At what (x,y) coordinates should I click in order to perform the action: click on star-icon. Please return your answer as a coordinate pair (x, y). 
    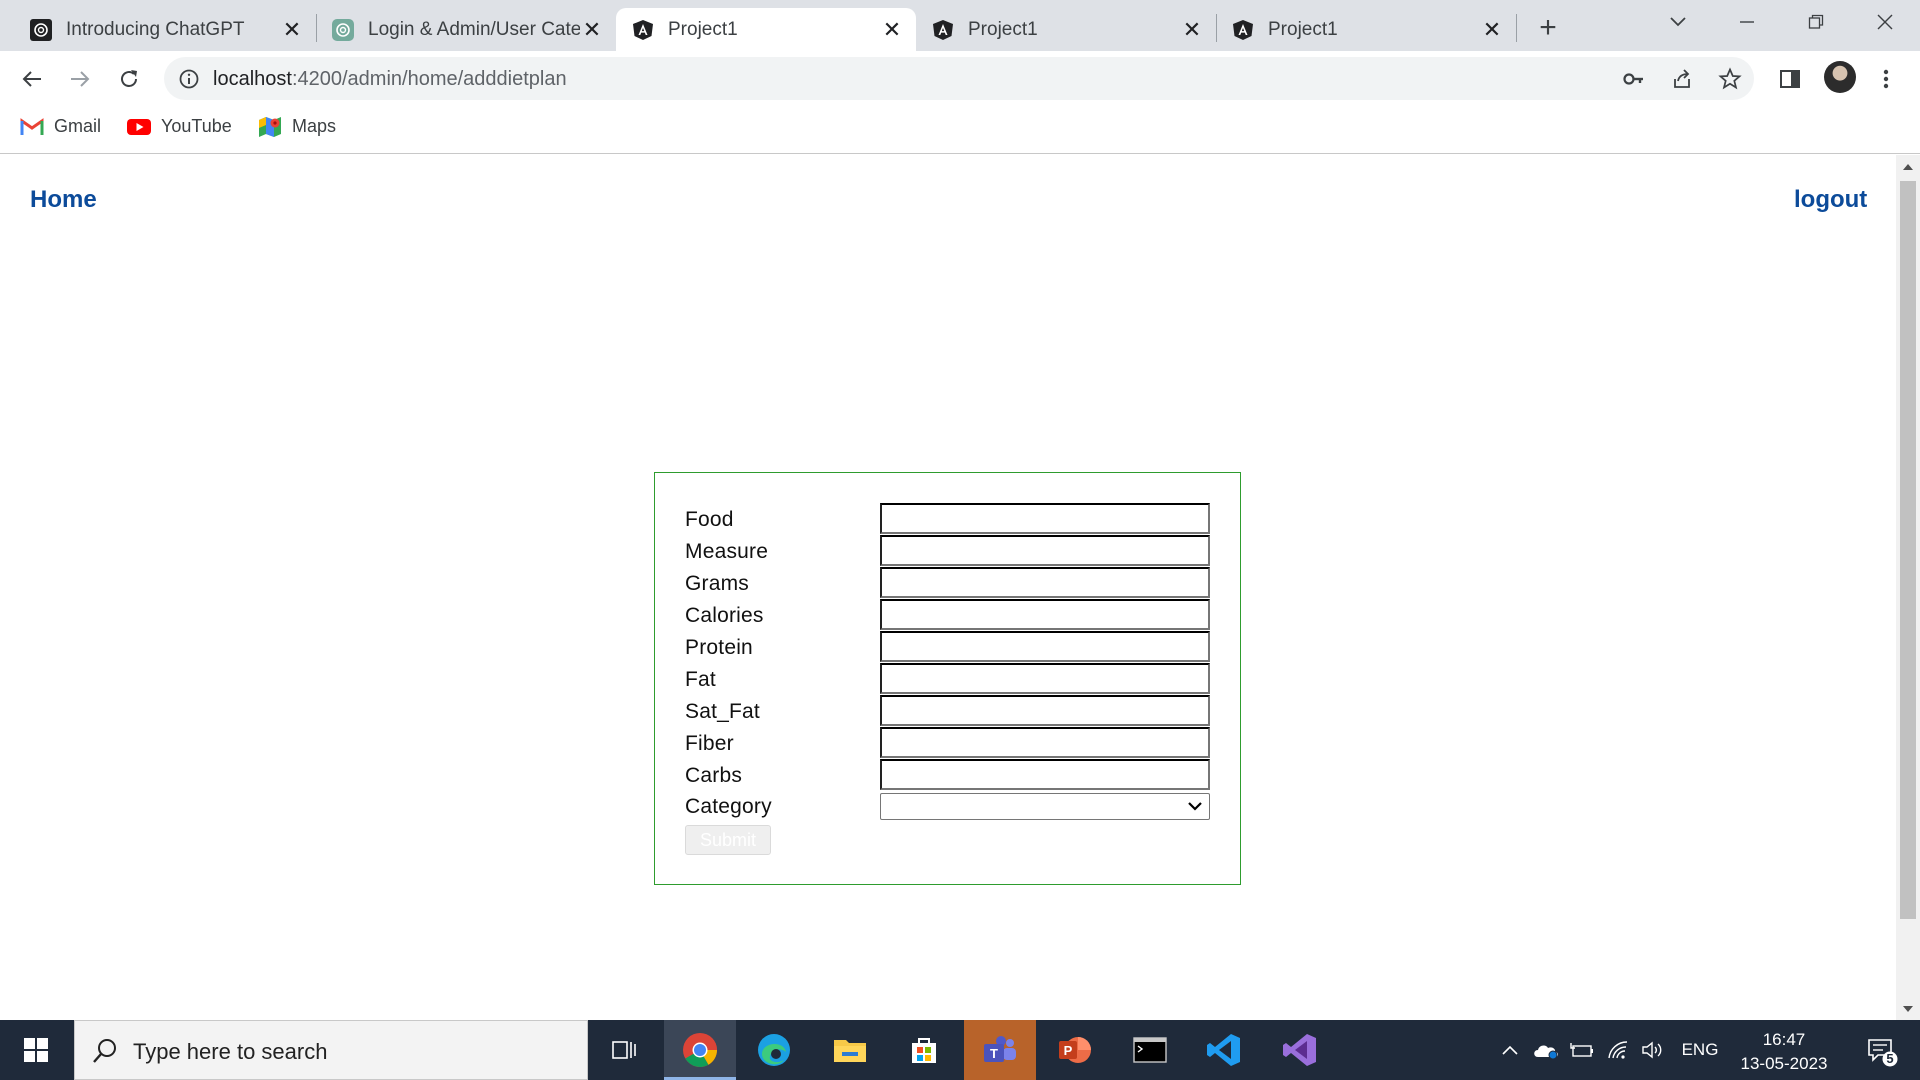
    Looking at the image, I should click on (1730, 79).